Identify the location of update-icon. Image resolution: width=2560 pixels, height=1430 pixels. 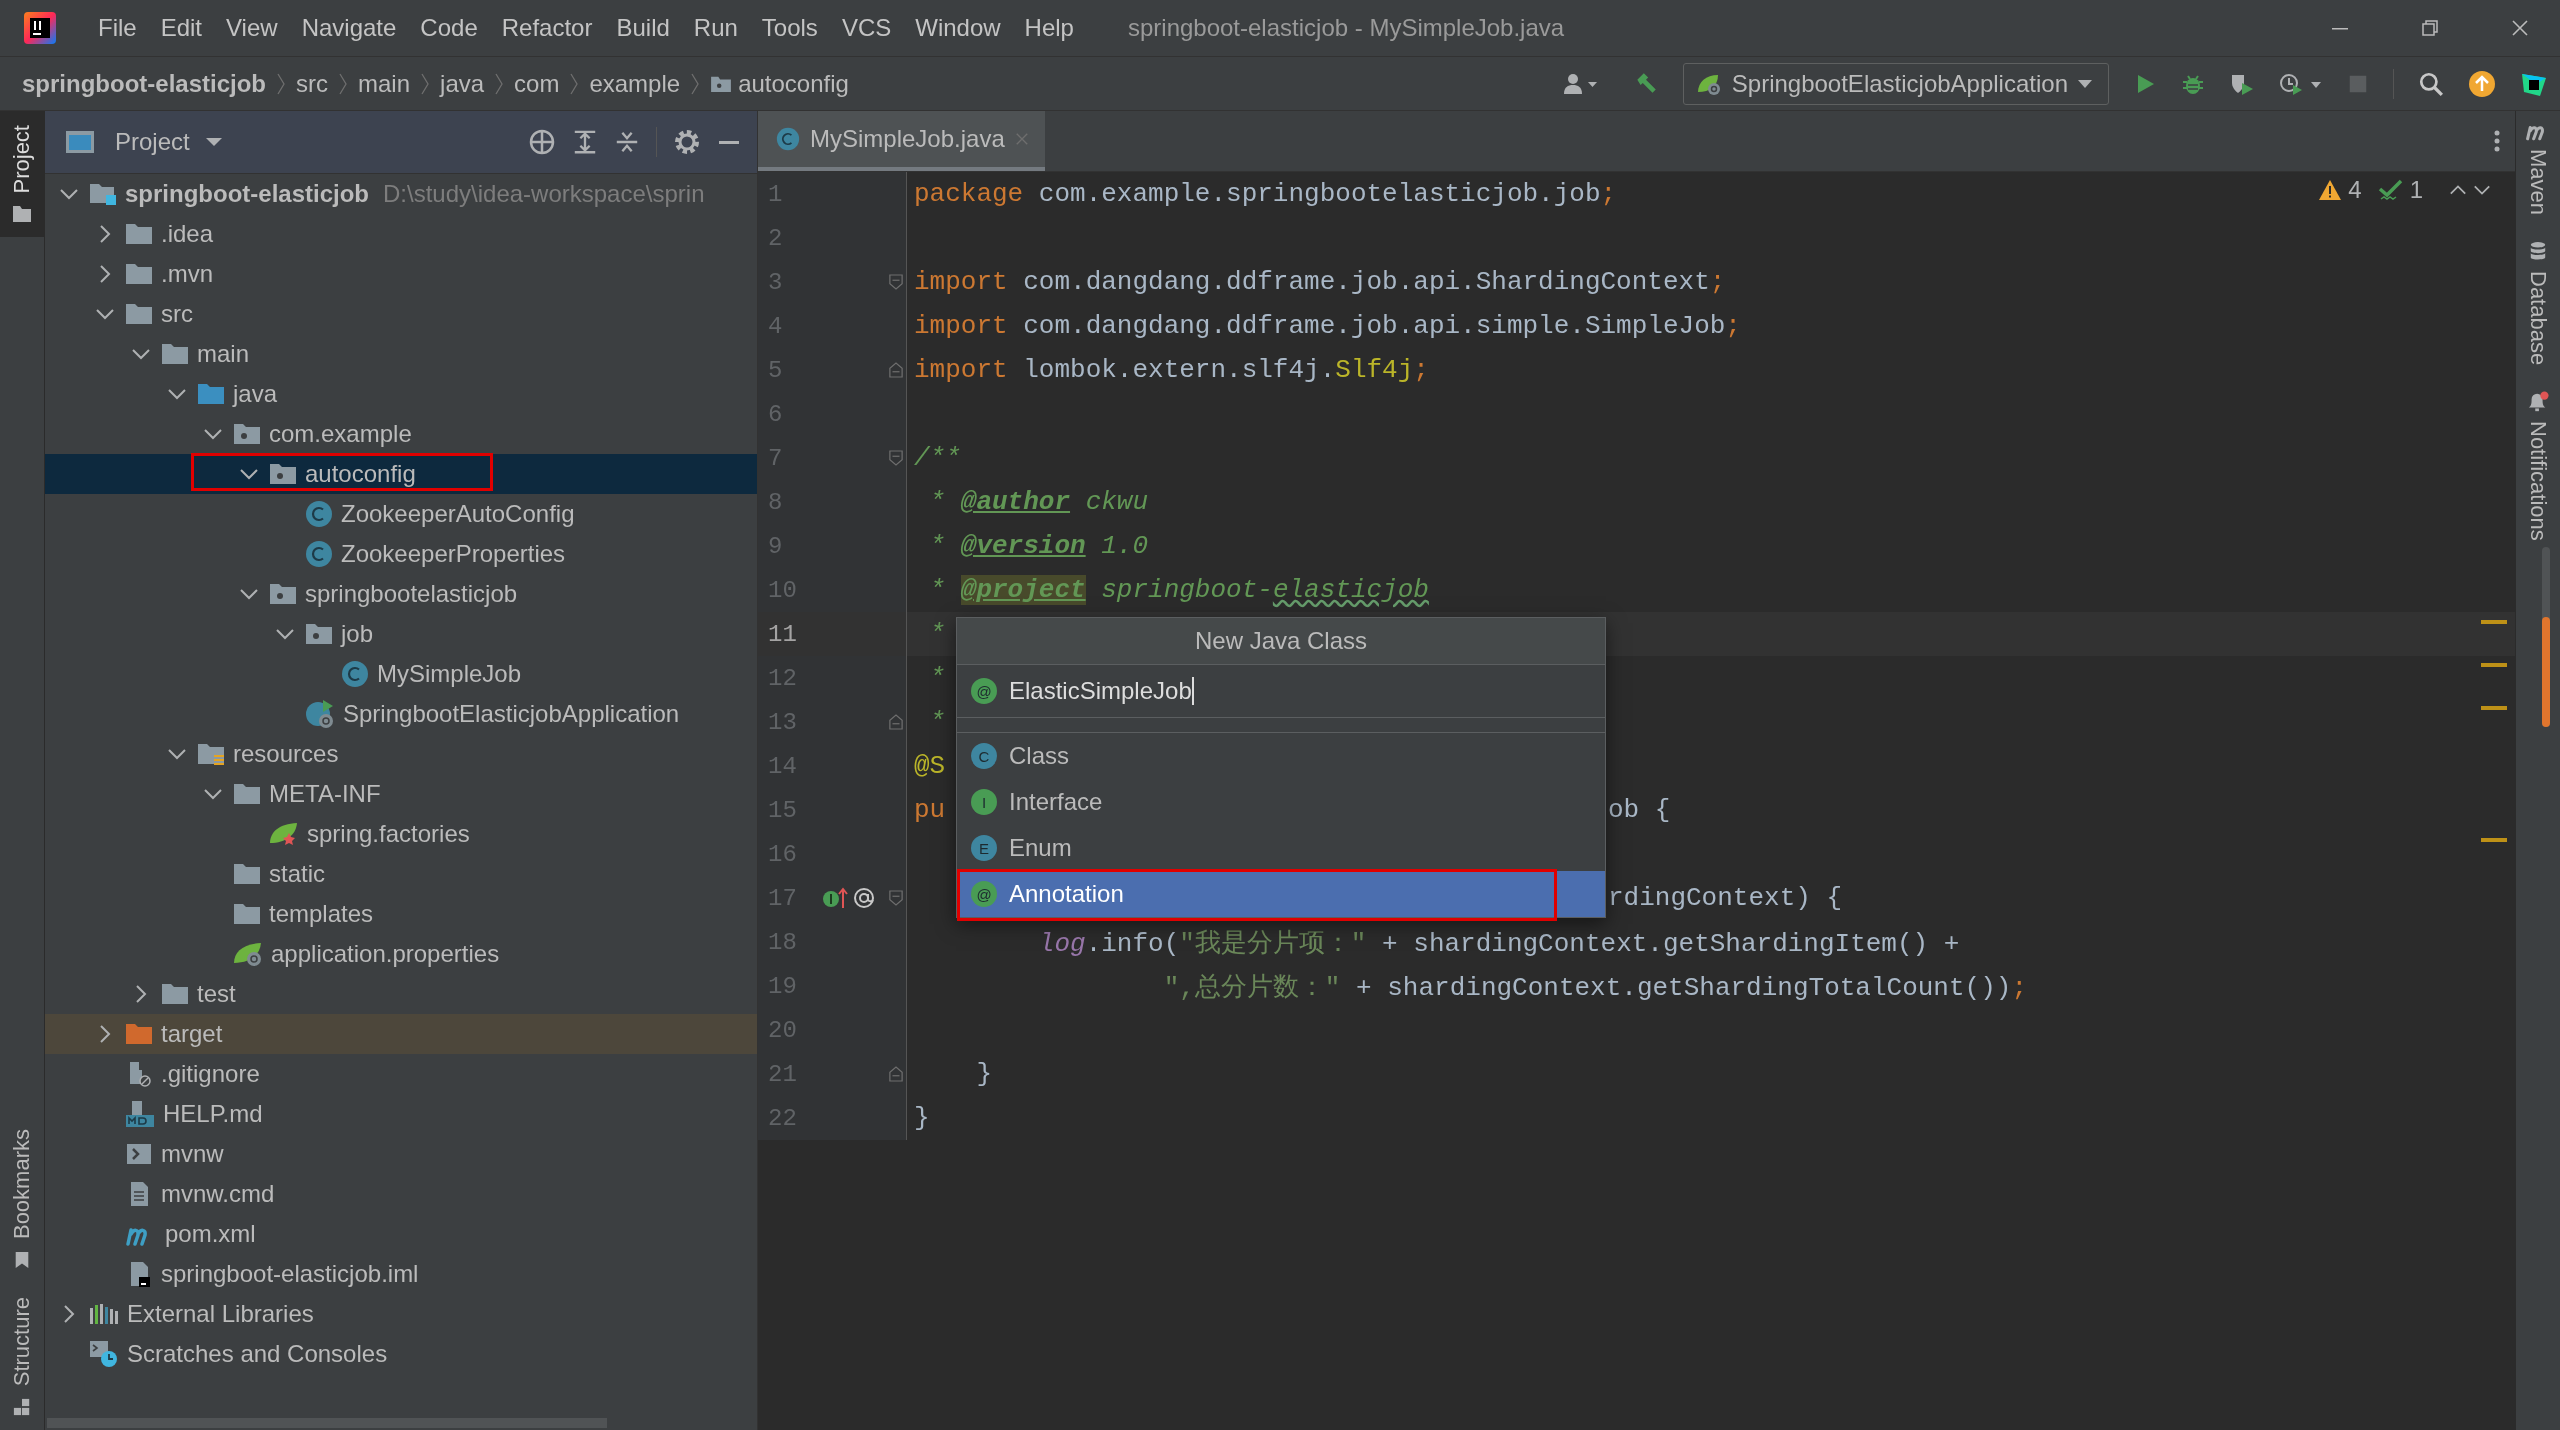
(2482, 83).